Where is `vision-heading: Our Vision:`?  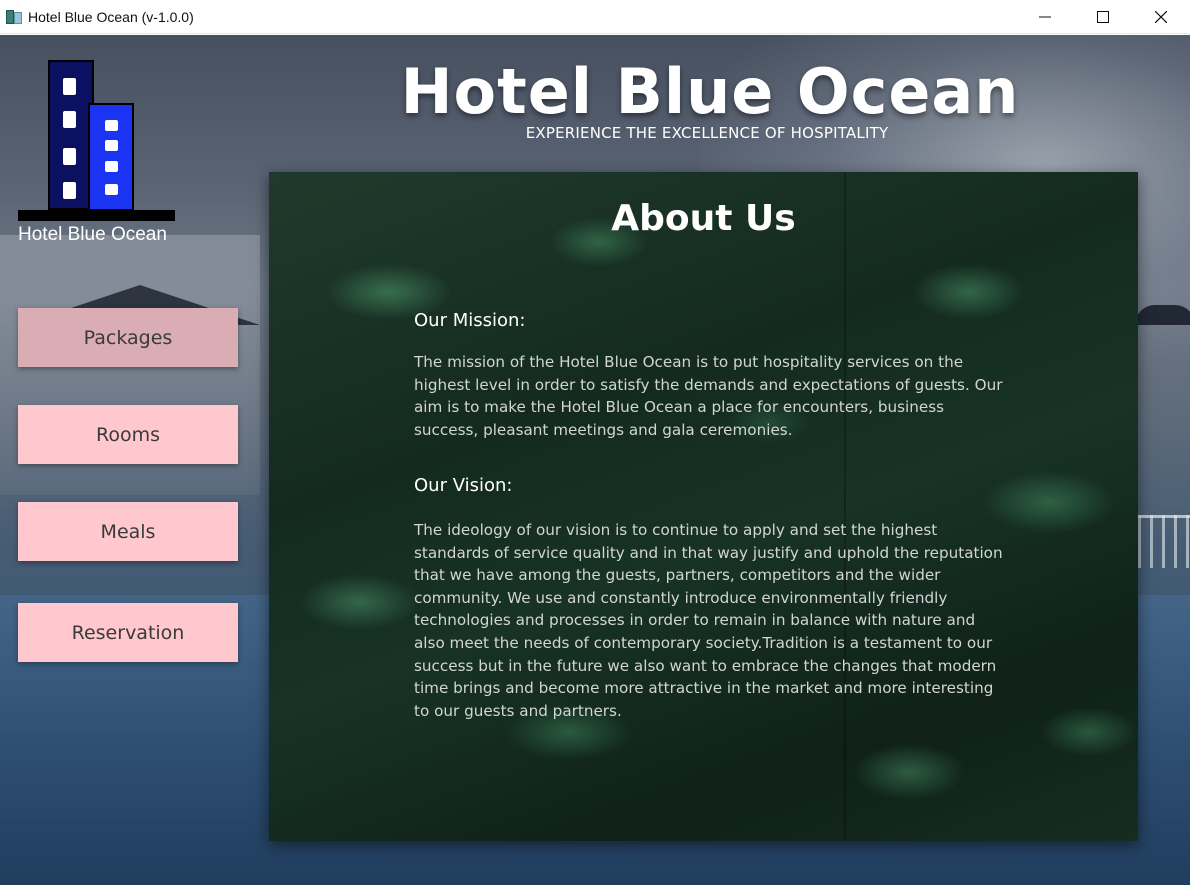
vision-heading: Our Vision: is located at coordinates (463, 485).